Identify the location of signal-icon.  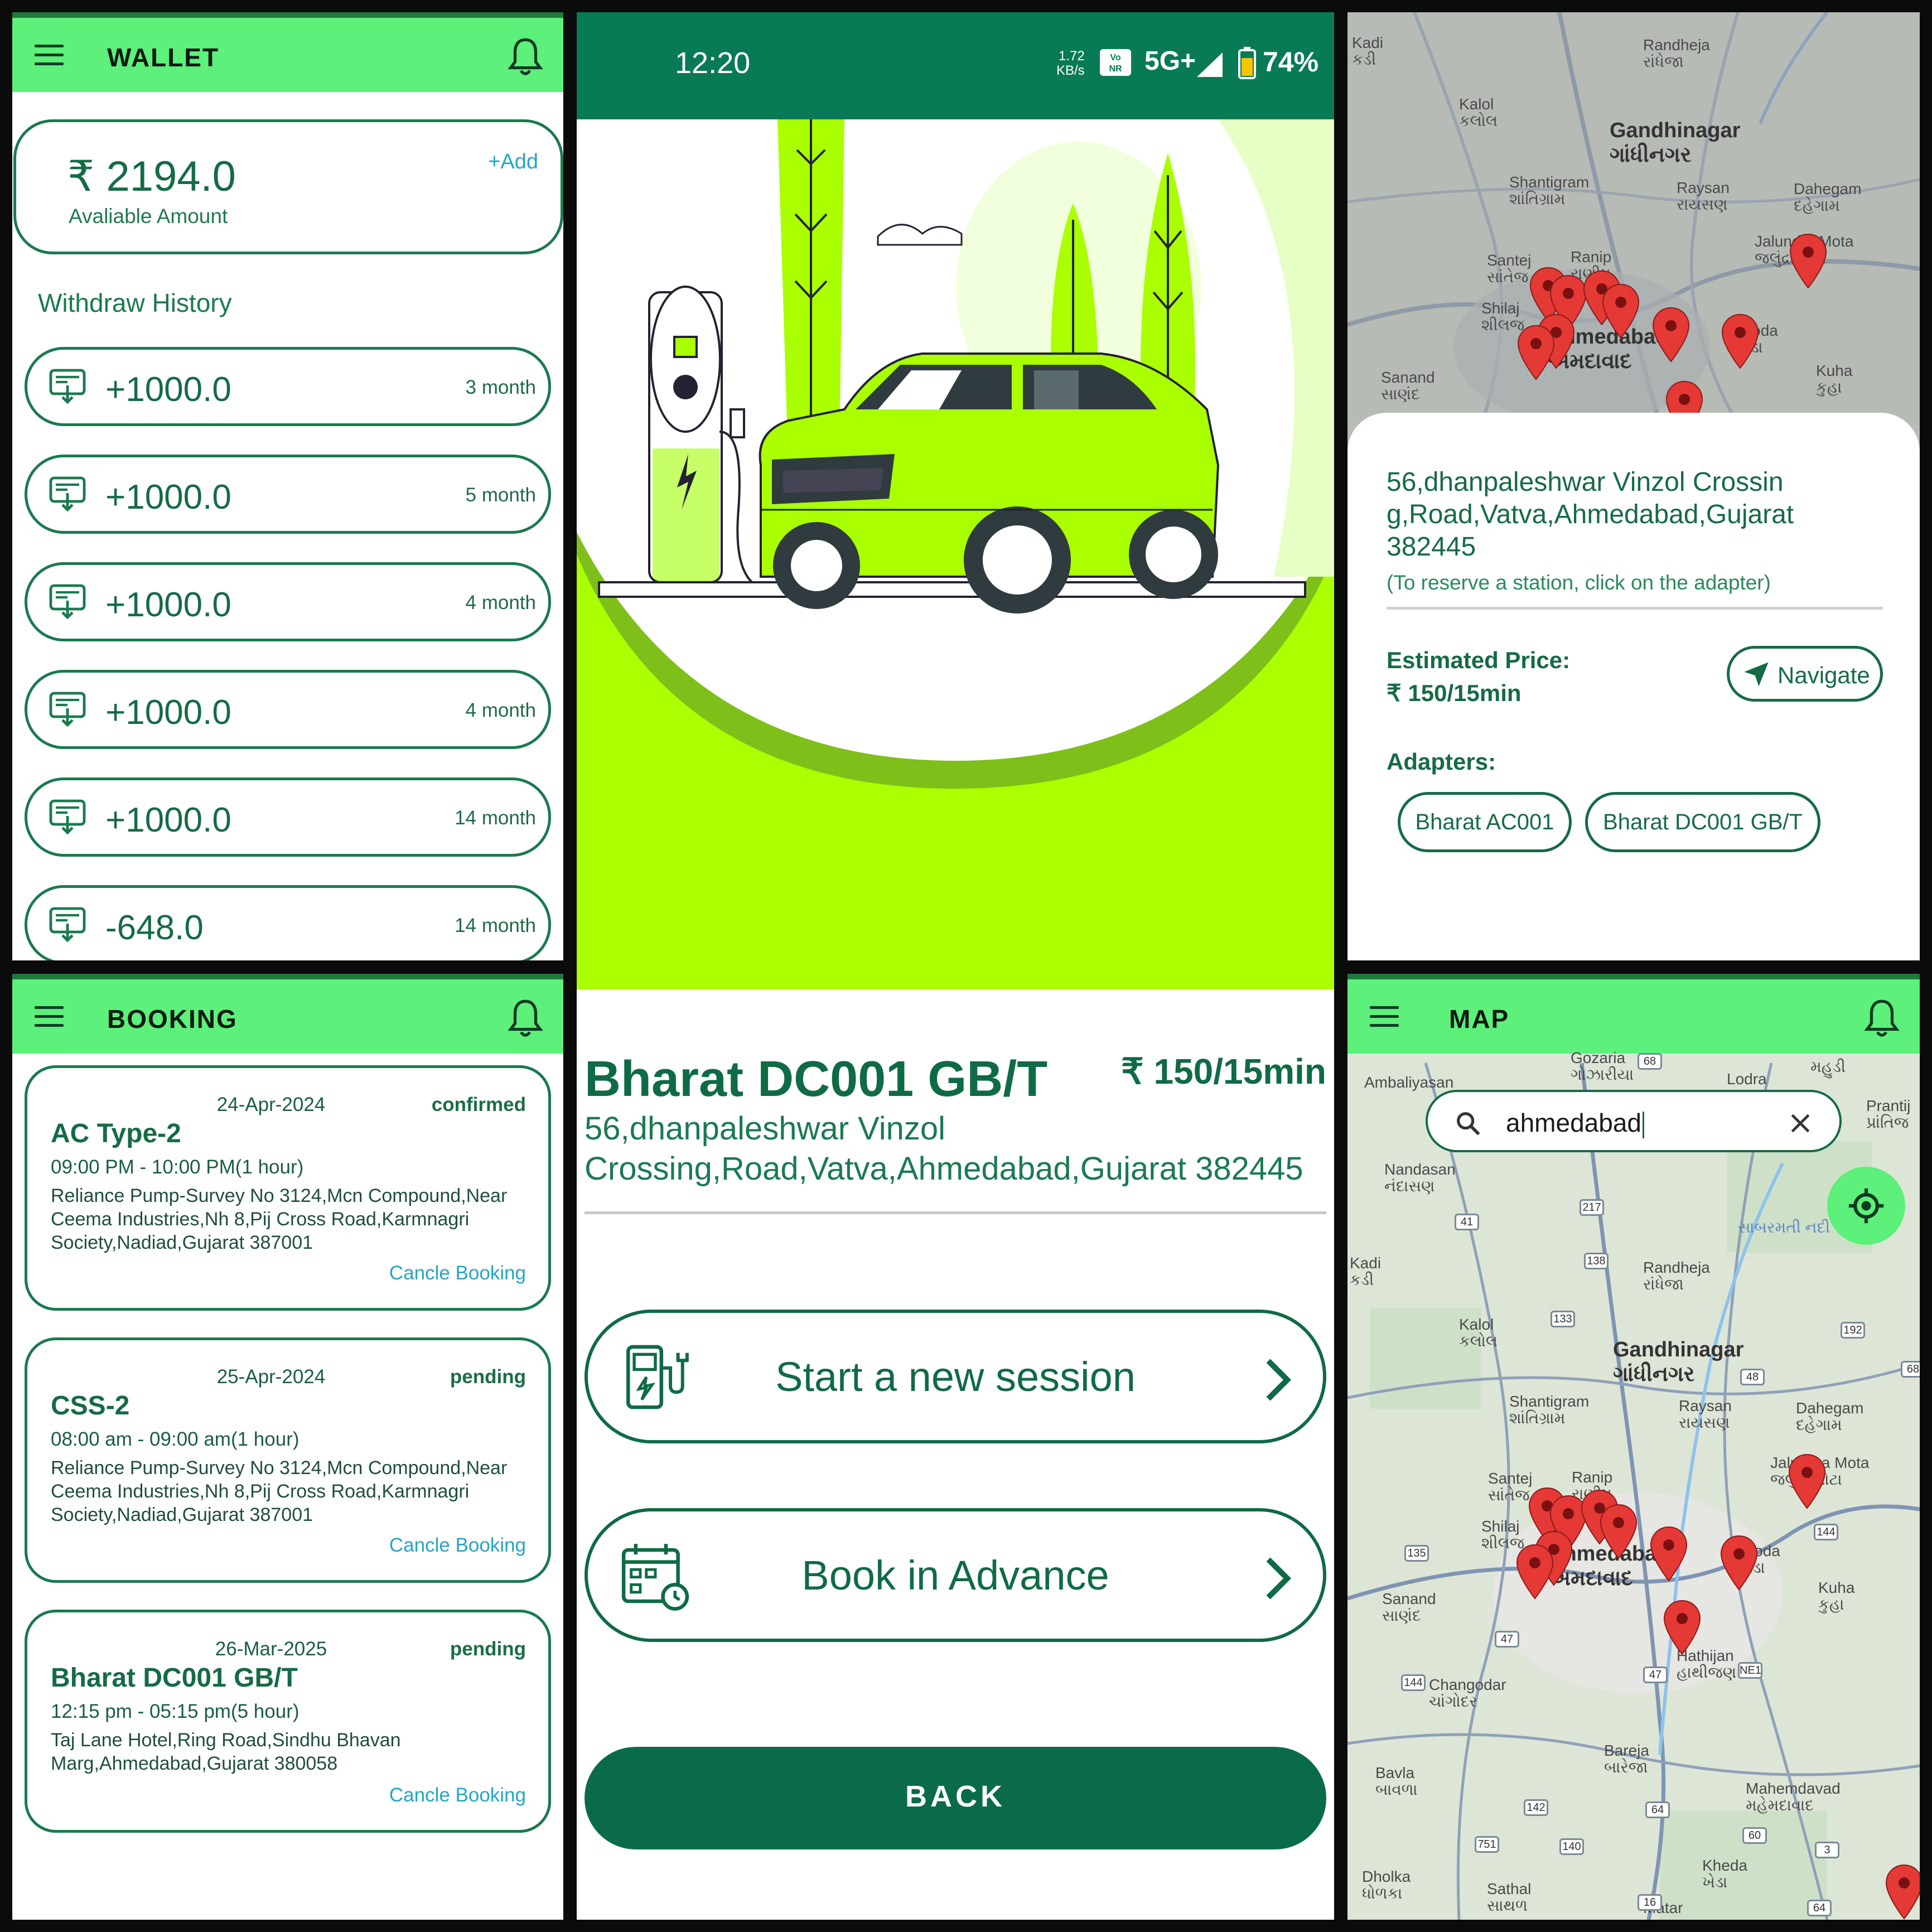
(1210, 64).